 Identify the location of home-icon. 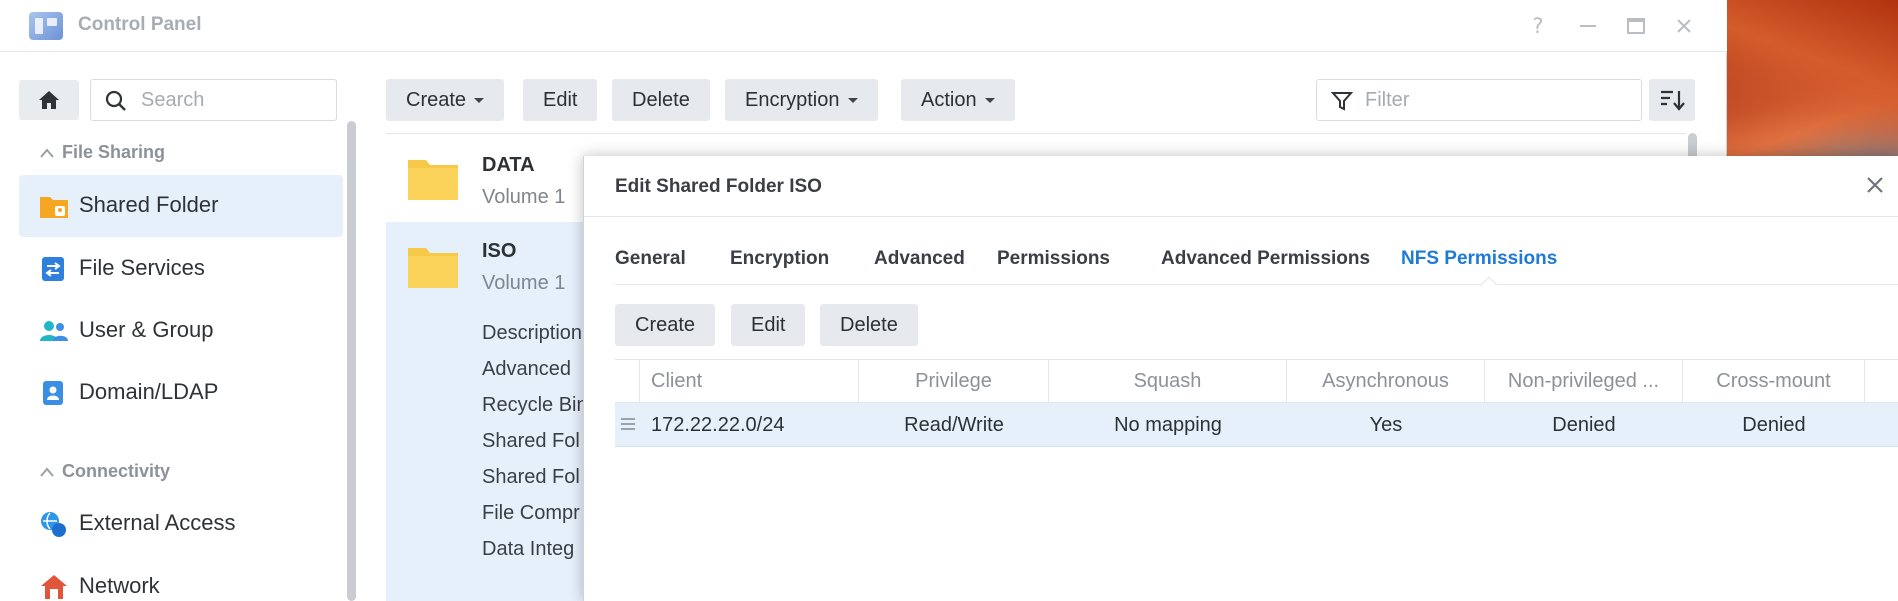
(49, 100).